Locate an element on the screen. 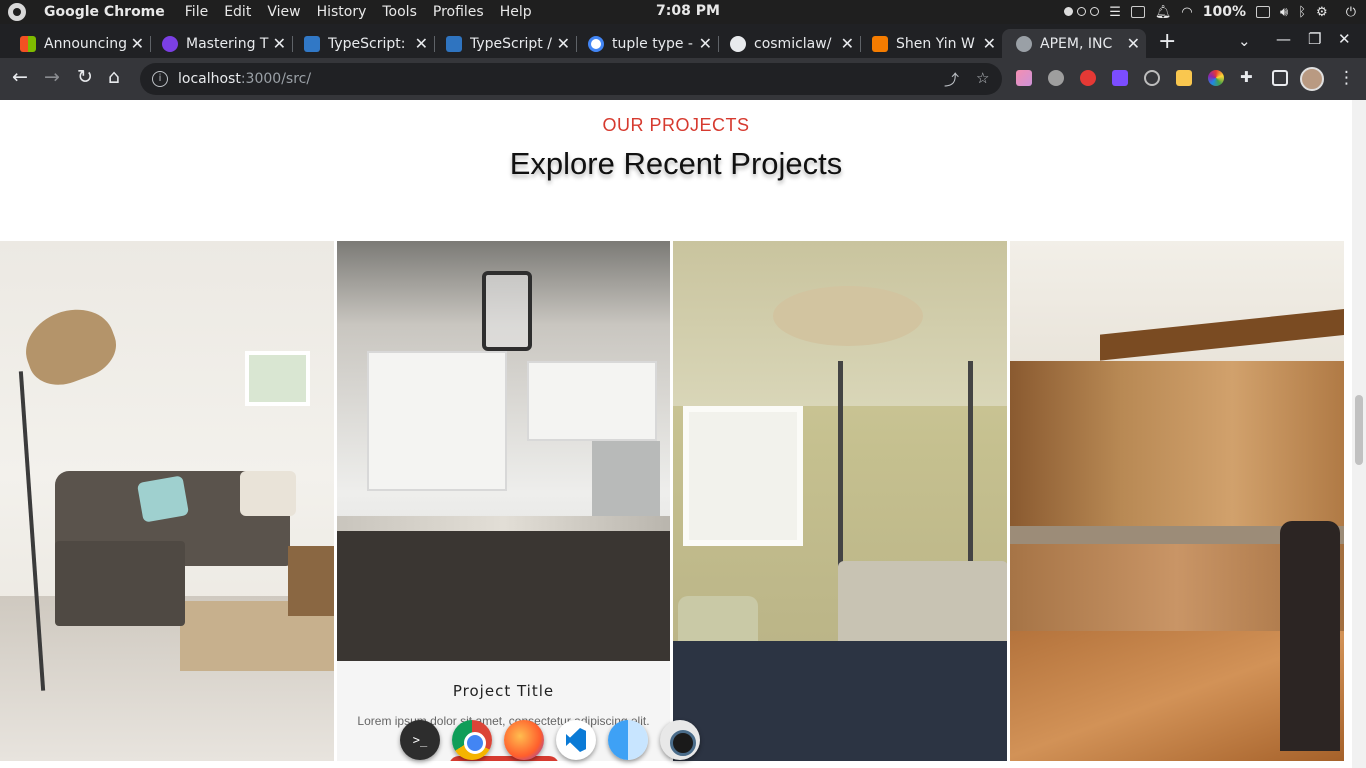 The height and width of the screenshot is (768, 1366). github-favicon-icon is located at coordinates (738, 43).